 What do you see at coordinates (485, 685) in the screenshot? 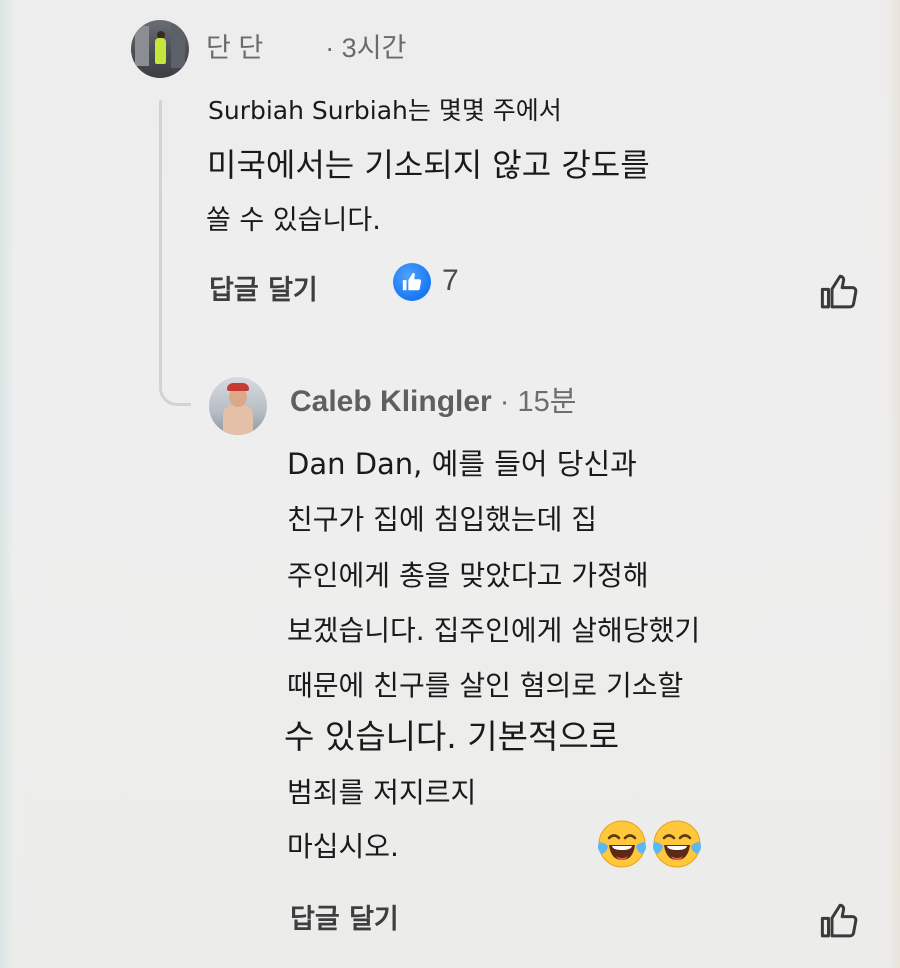
I see `comment-text-line: 때문에 친구를 살인 혐의로 기소할` at bounding box center [485, 685].